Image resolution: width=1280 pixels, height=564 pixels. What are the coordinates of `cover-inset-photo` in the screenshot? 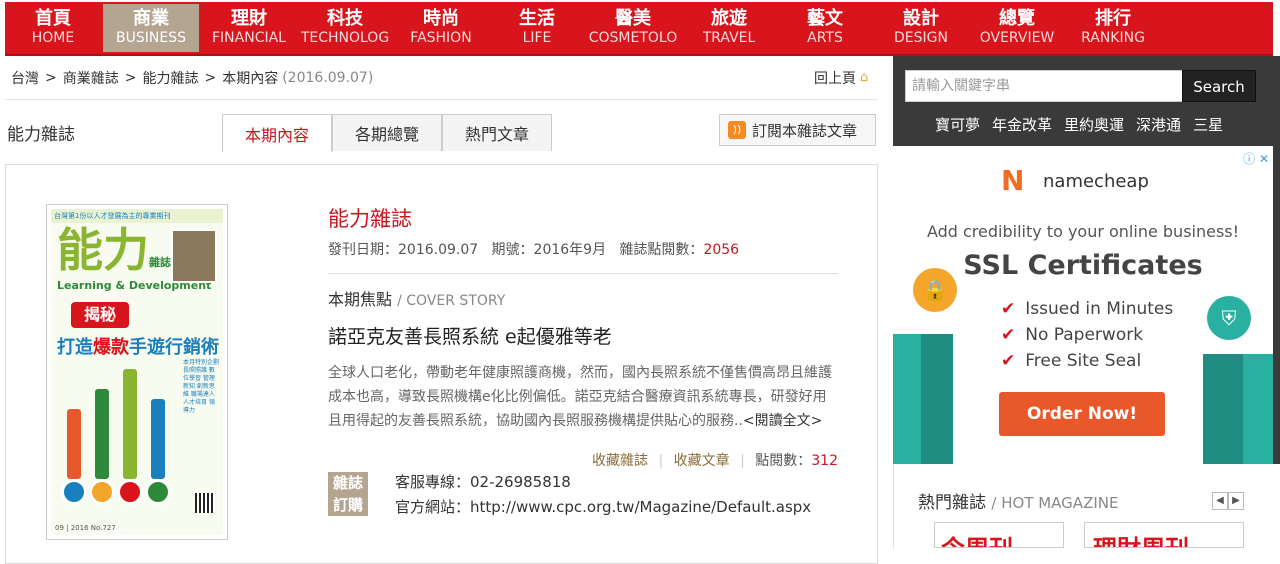 It's located at (194, 256).